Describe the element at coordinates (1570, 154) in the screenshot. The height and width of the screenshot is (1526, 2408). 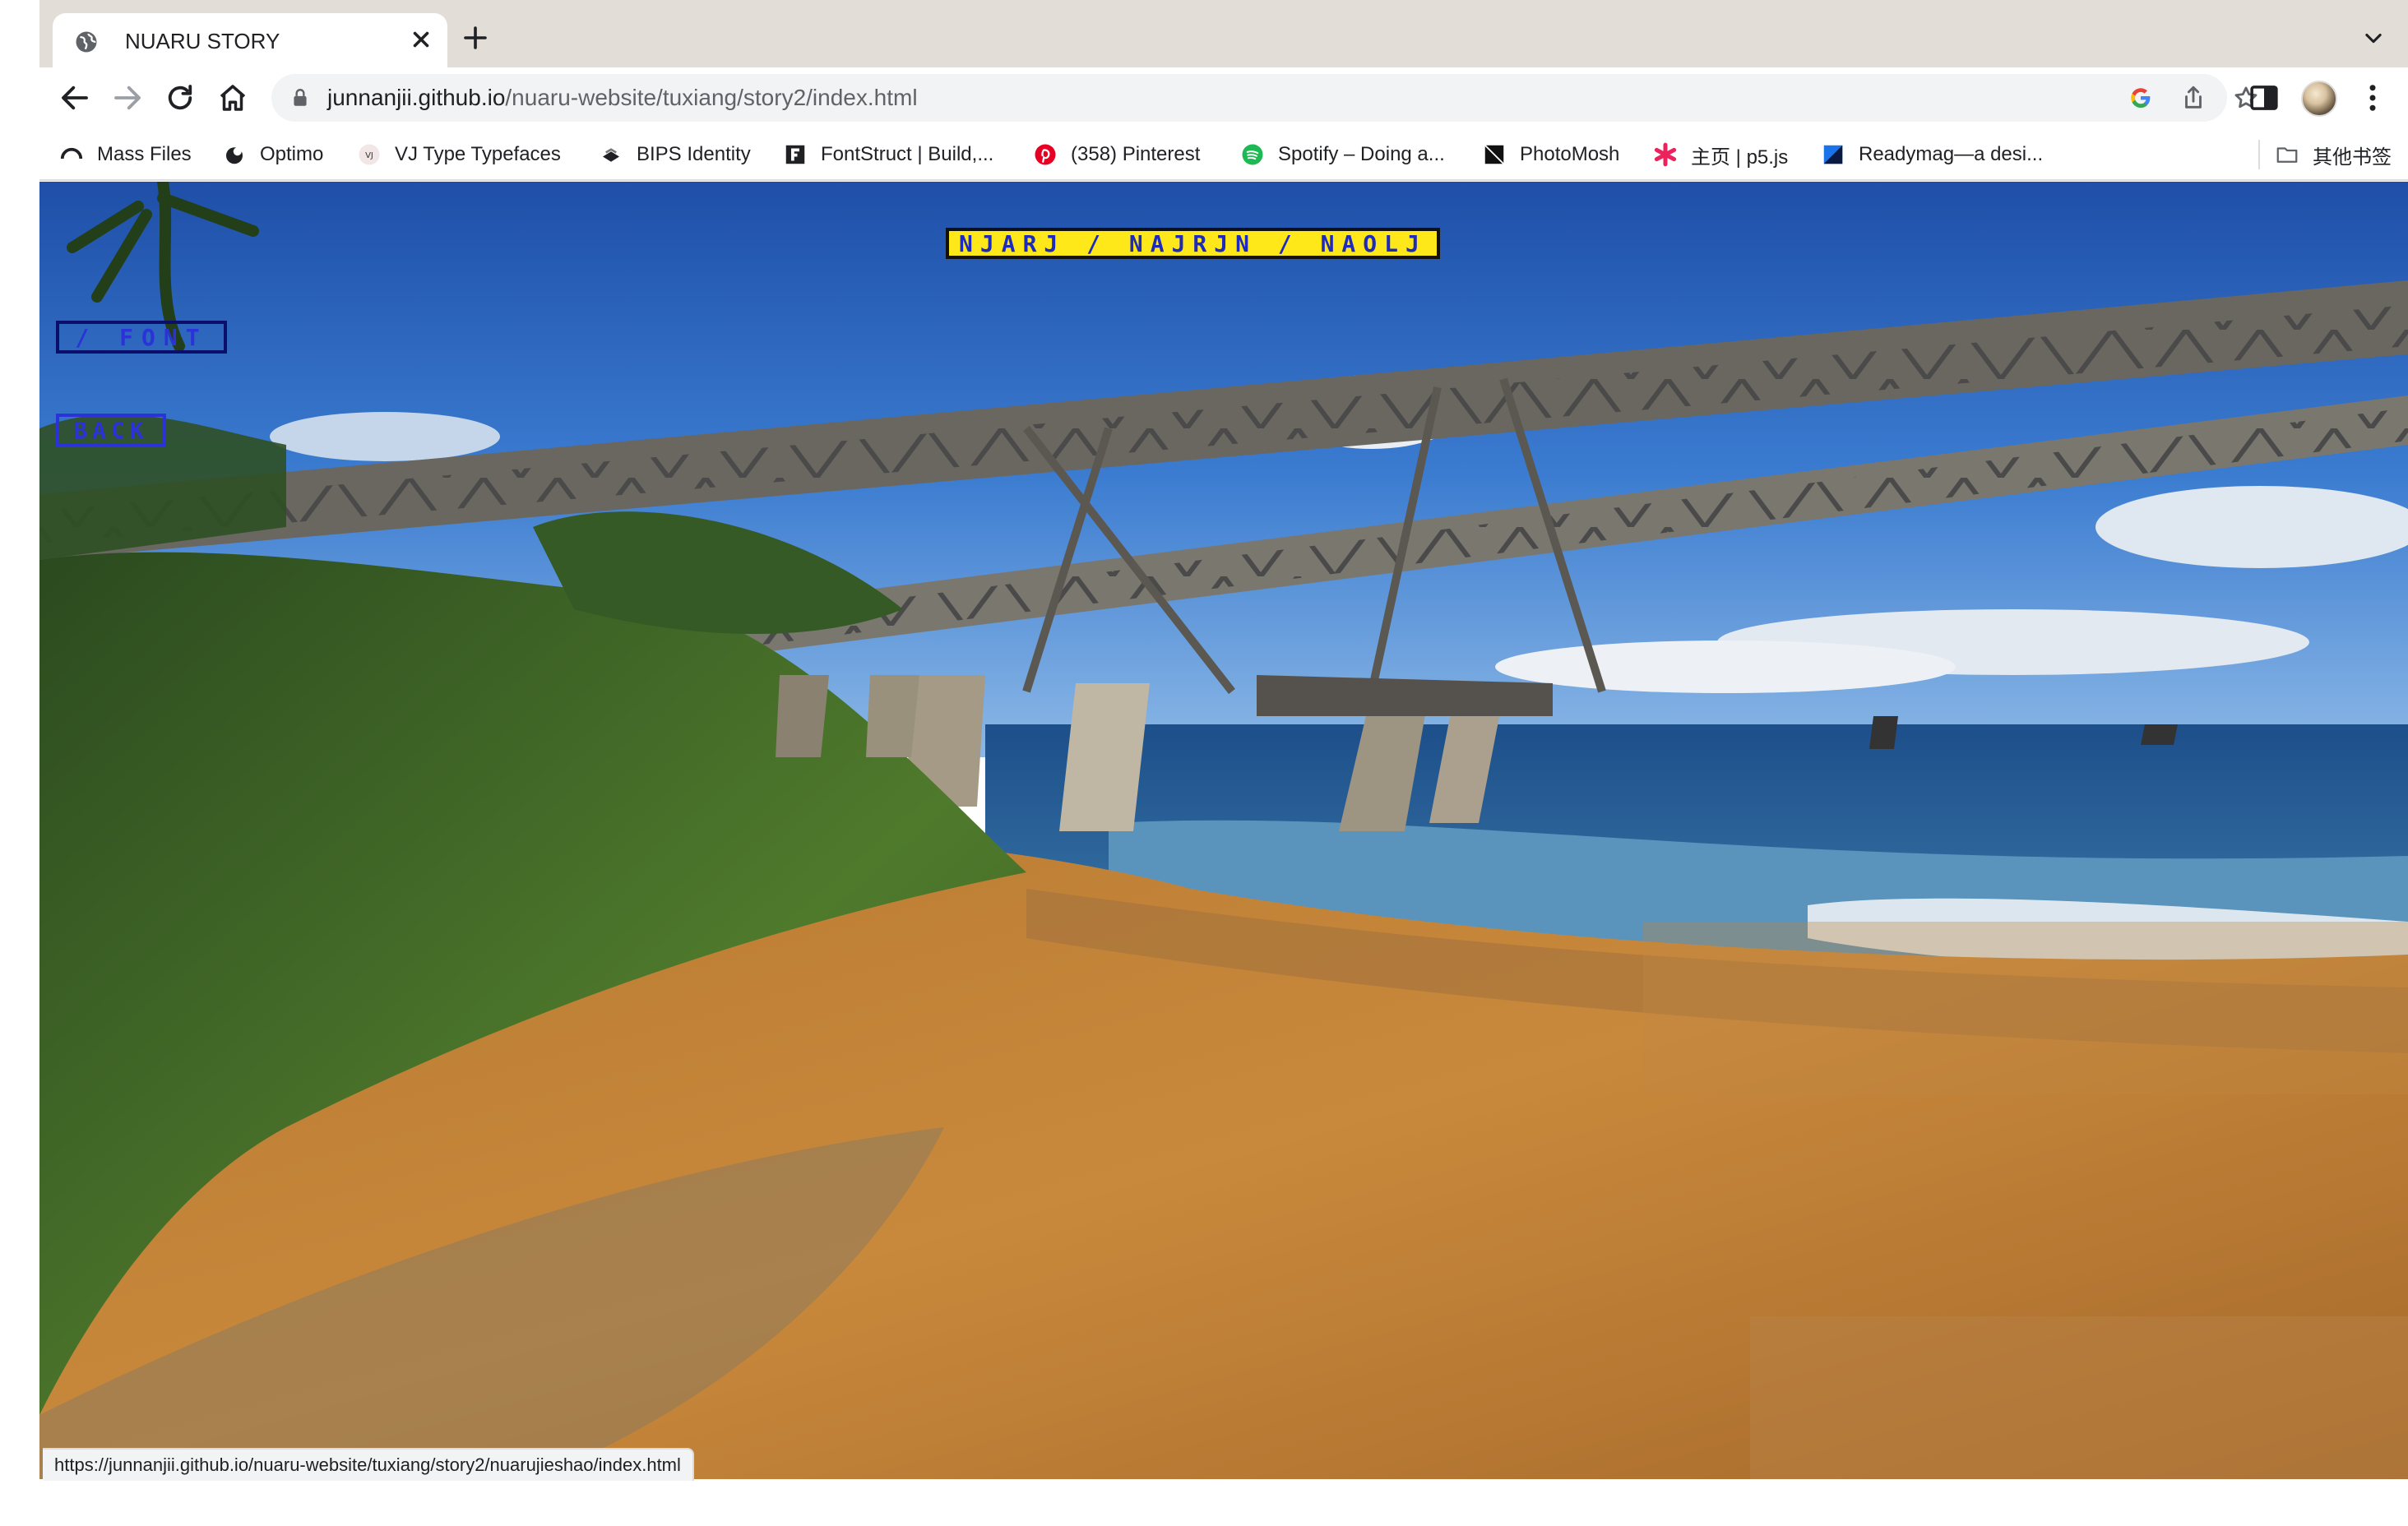
I see `bookmark-label: PhotoMosh` at that location.